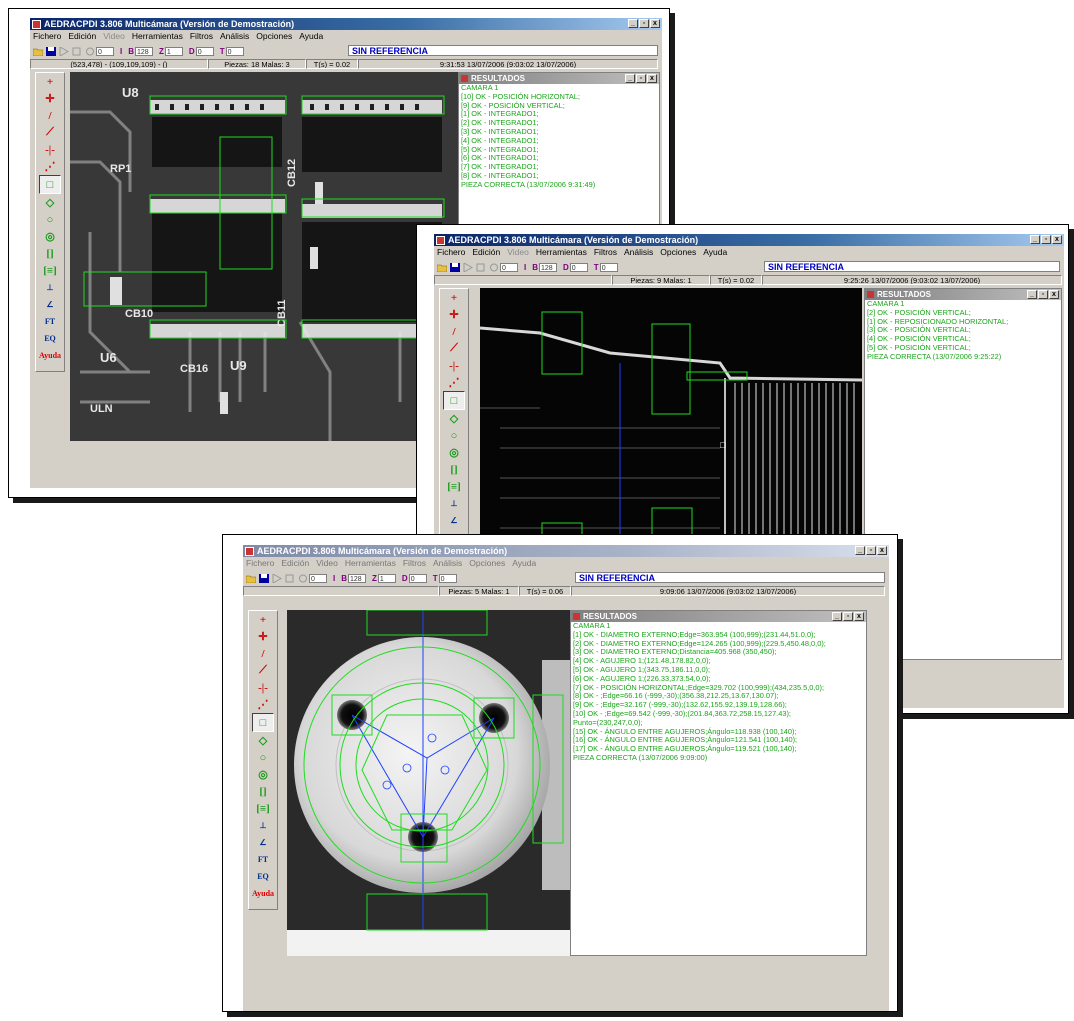 This screenshot has height=1021, width=1074. What do you see at coordinates (641, 78) in the screenshot?
I see `results-maximize-button: ▫` at bounding box center [641, 78].